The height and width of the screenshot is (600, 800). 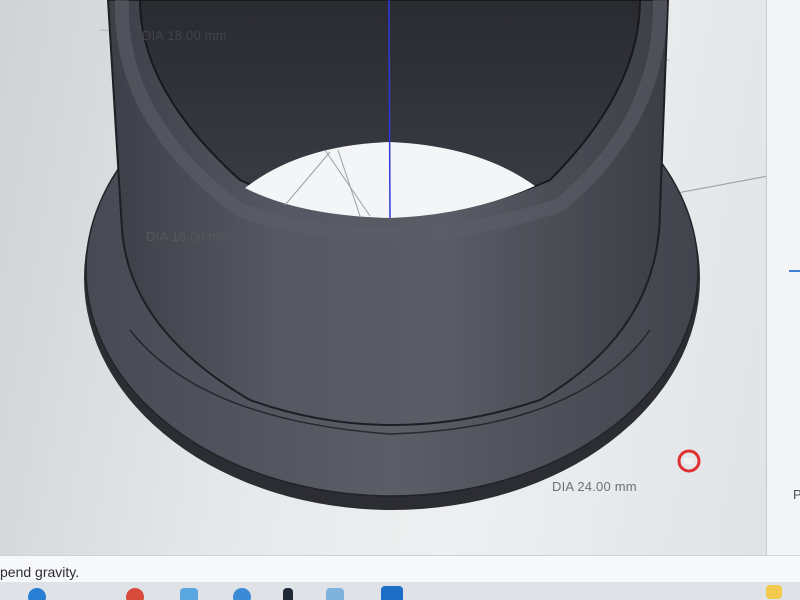 I want to click on panel-partial-label: P, so click(x=796, y=494).